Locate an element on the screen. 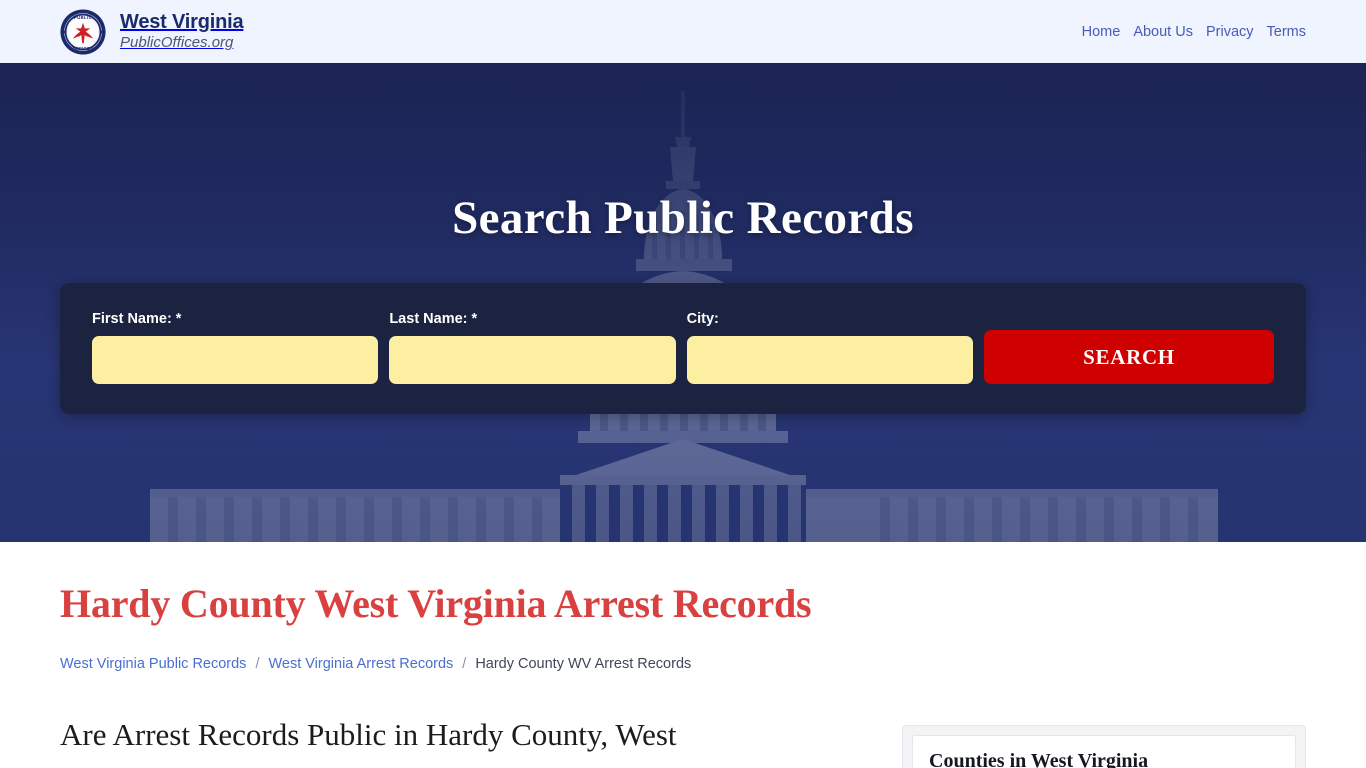 The height and width of the screenshot is (768, 1366). city-field: City: is located at coordinates (829, 347).